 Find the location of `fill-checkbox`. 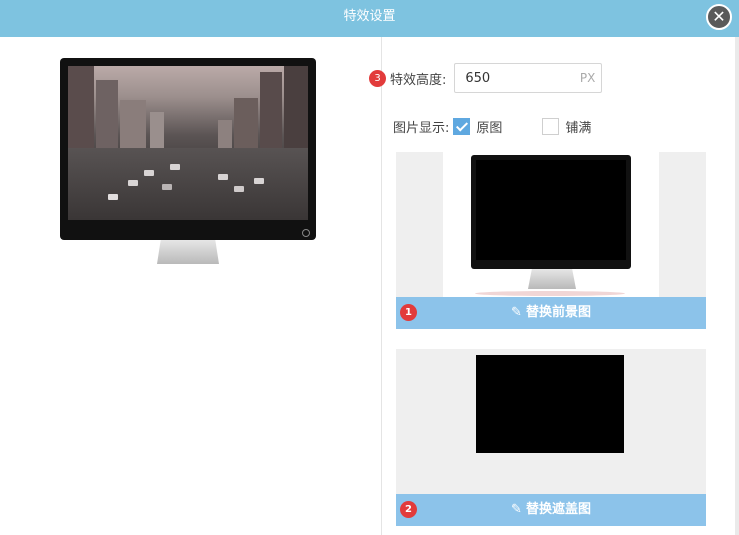

fill-checkbox is located at coordinates (551, 126).